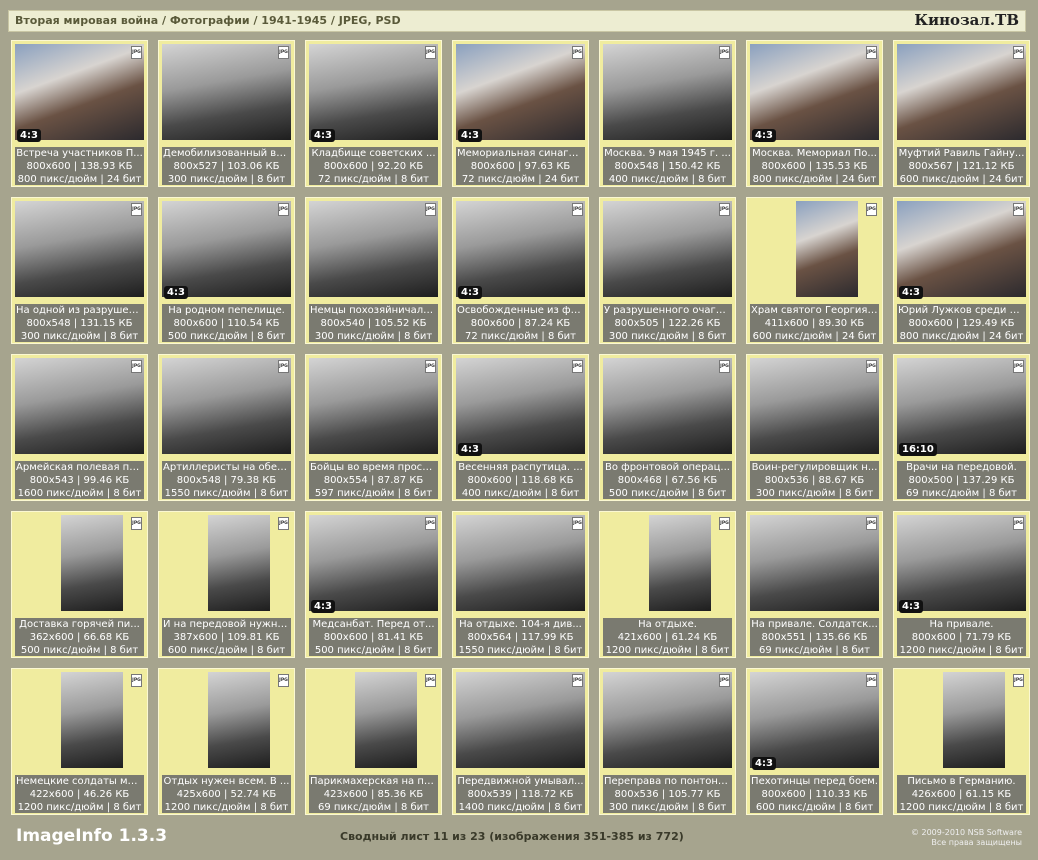  Describe the element at coordinates (520, 166) in the screenshot. I see `image-dimensions: 800x600 | 97.63 КБ` at that location.